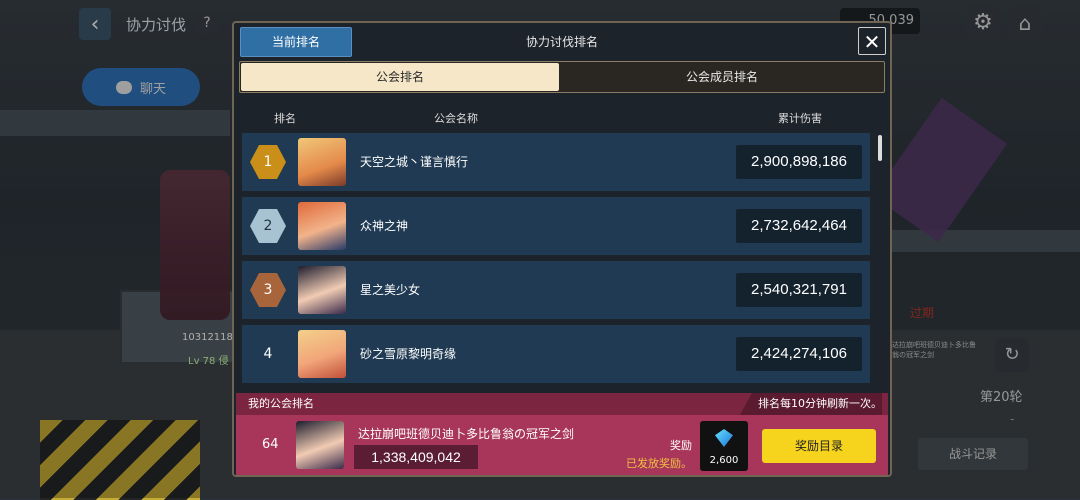  Describe the element at coordinates (466, 434) in the screenshot. I see `my-guild-name: 达拉崩吧班德贝迪卜多比鲁翁の冠军之剑` at that location.